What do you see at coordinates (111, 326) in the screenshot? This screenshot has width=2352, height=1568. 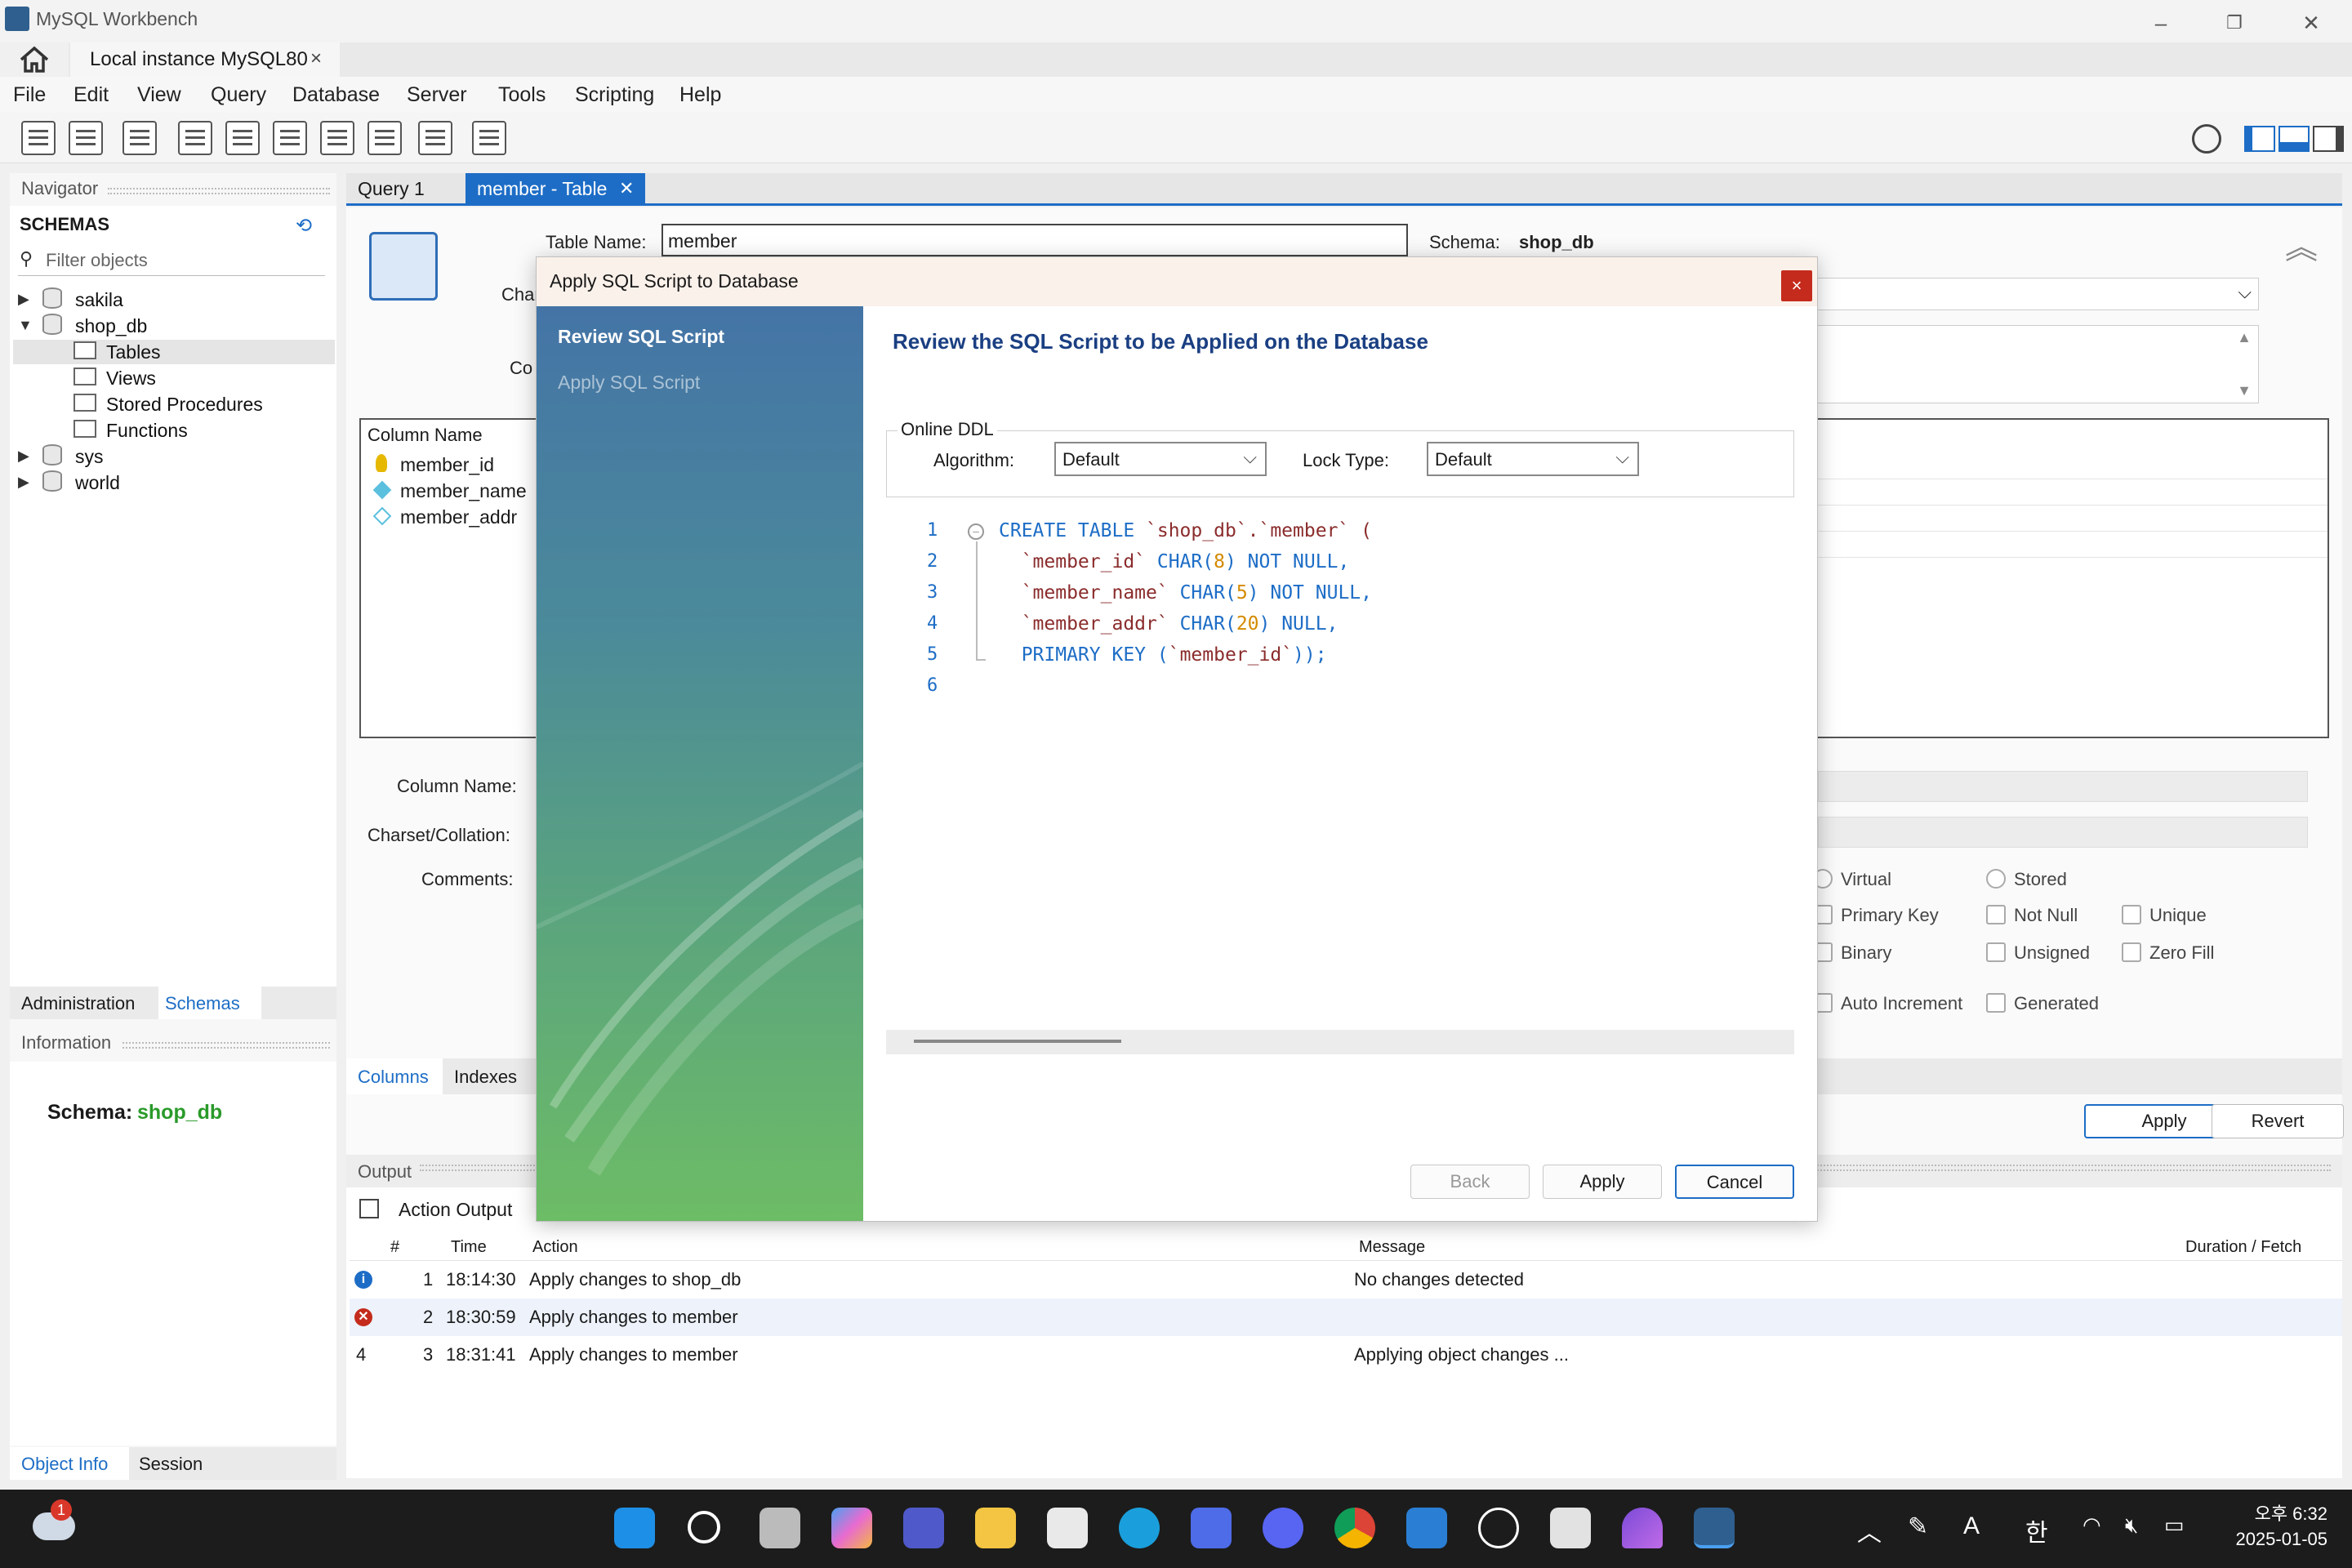 I see `tree-schema-shop-db: shop_db` at bounding box center [111, 326].